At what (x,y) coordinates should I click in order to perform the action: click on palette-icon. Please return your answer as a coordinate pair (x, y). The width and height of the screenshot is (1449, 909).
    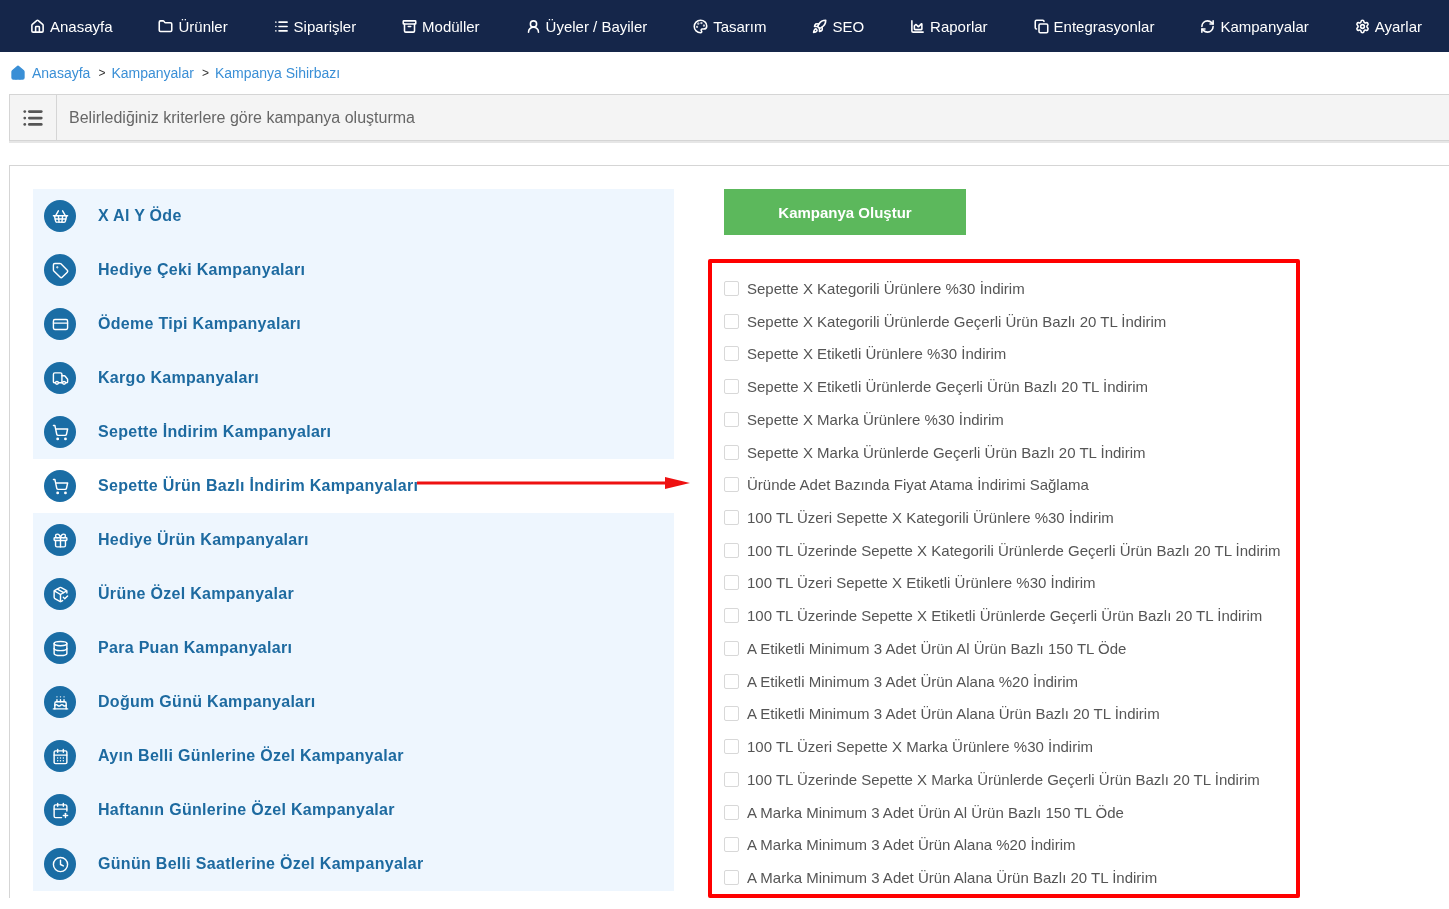
    Looking at the image, I should click on (701, 26).